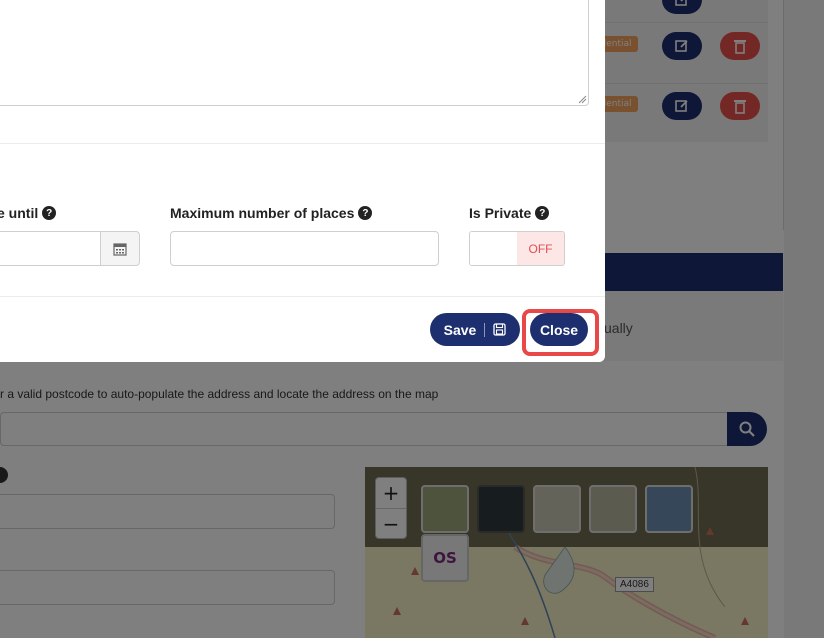  I want to click on is-private-toggle: OFF, so click(517, 248).